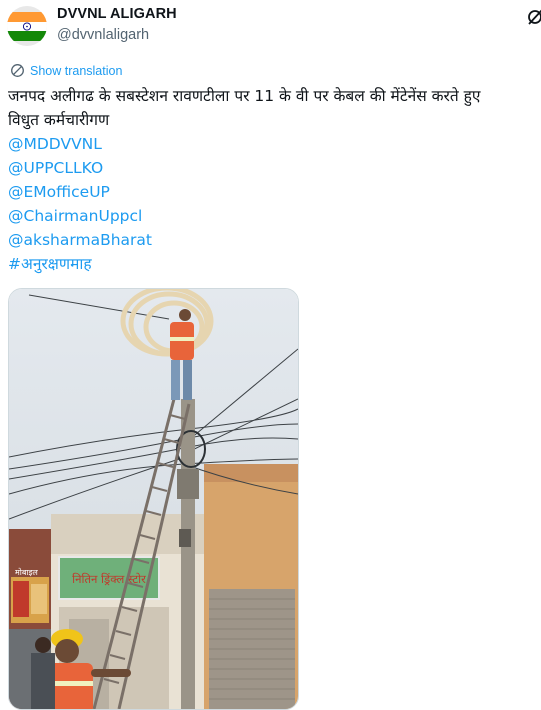 The image size is (541, 710). I want to click on avatar, so click(27, 26).